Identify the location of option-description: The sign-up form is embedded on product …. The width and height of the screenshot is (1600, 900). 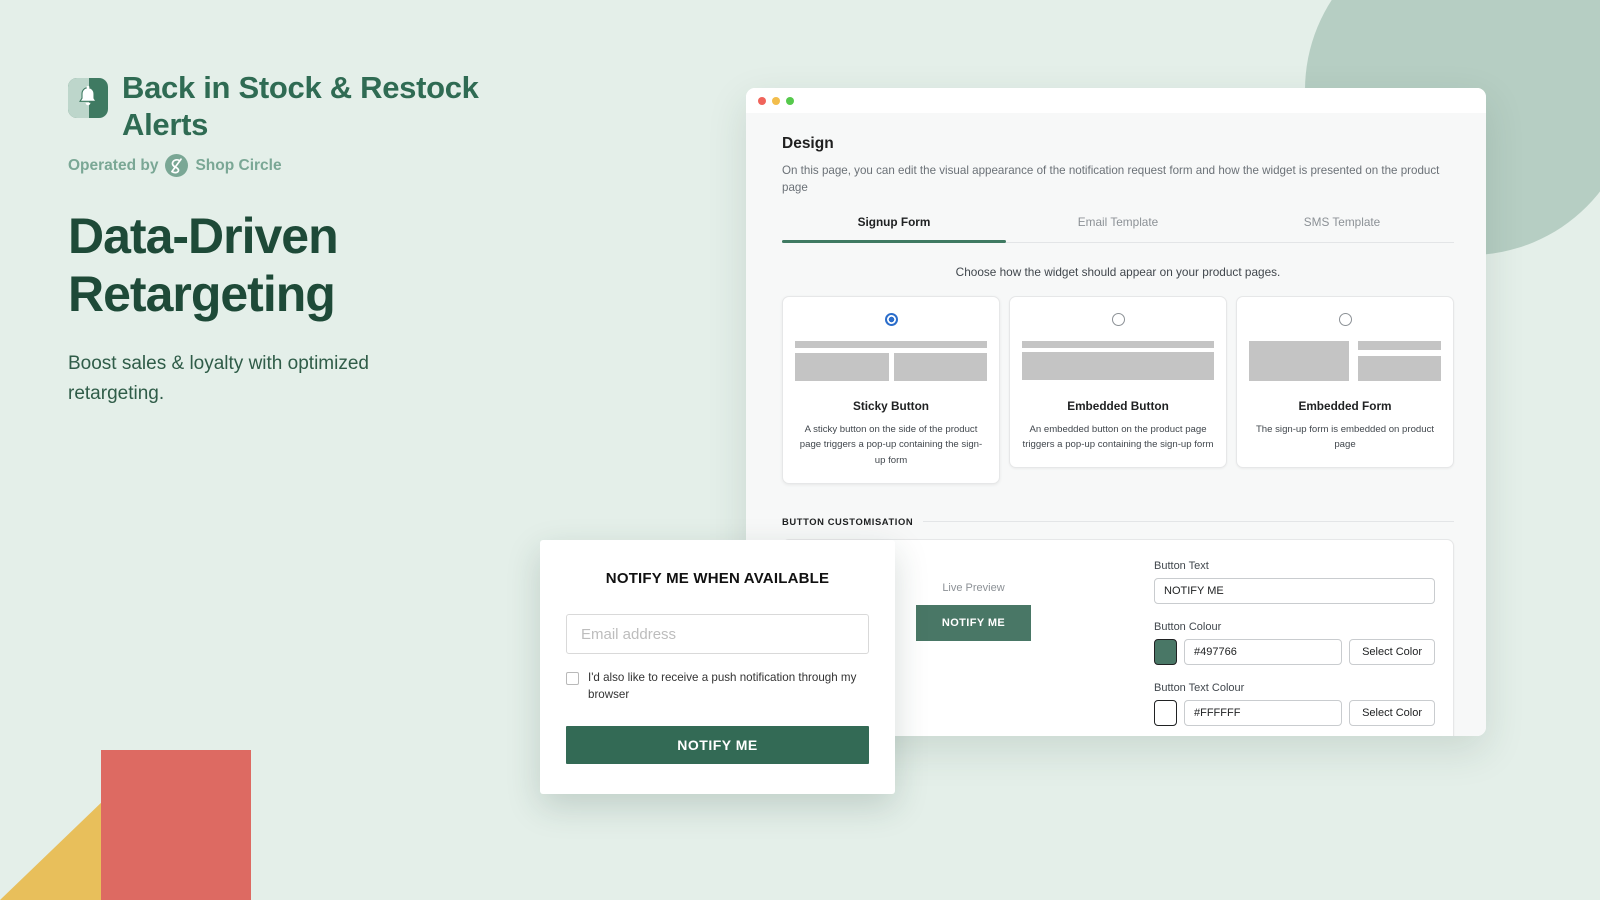
(1345, 437).